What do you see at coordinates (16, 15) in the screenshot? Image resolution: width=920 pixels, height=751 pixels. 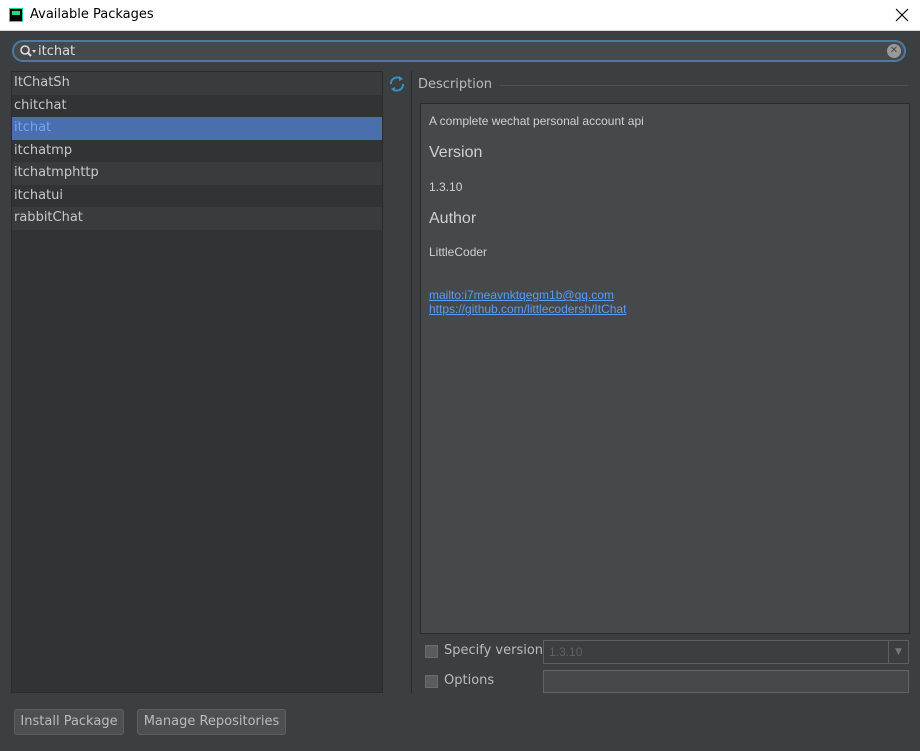 I see `pycharm-app-icon` at bounding box center [16, 15].